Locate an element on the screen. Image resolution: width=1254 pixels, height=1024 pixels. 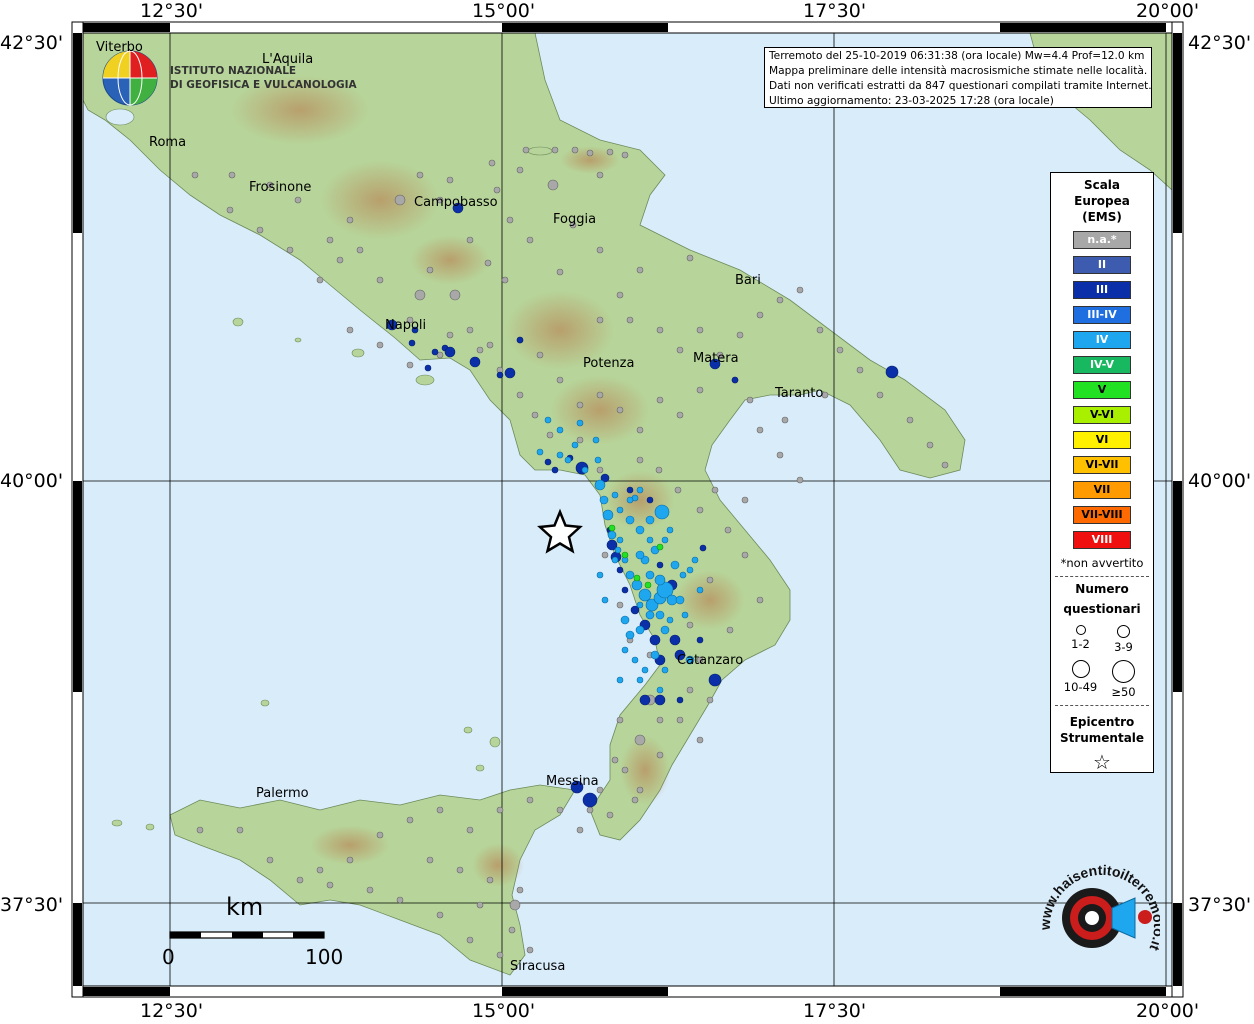
ems-scale-item: V is located at coordinates (1102, 390).